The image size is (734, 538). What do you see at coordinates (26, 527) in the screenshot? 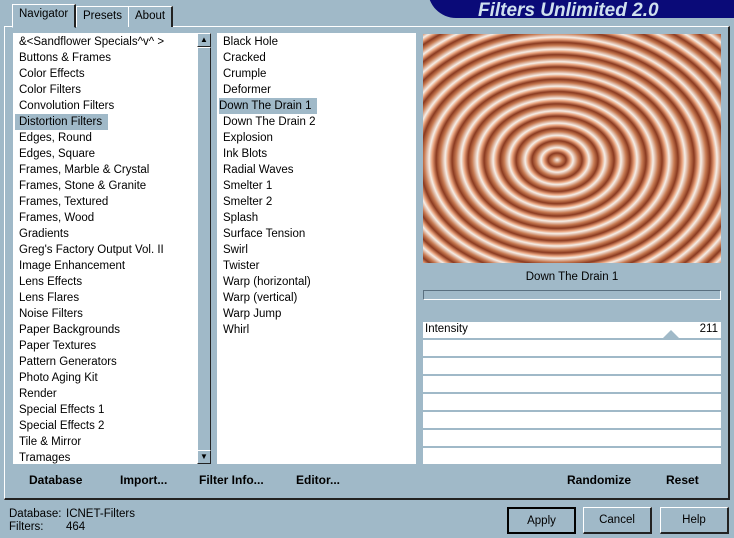
I see `filters-label: Filters:` at bounding box center [26, 527].